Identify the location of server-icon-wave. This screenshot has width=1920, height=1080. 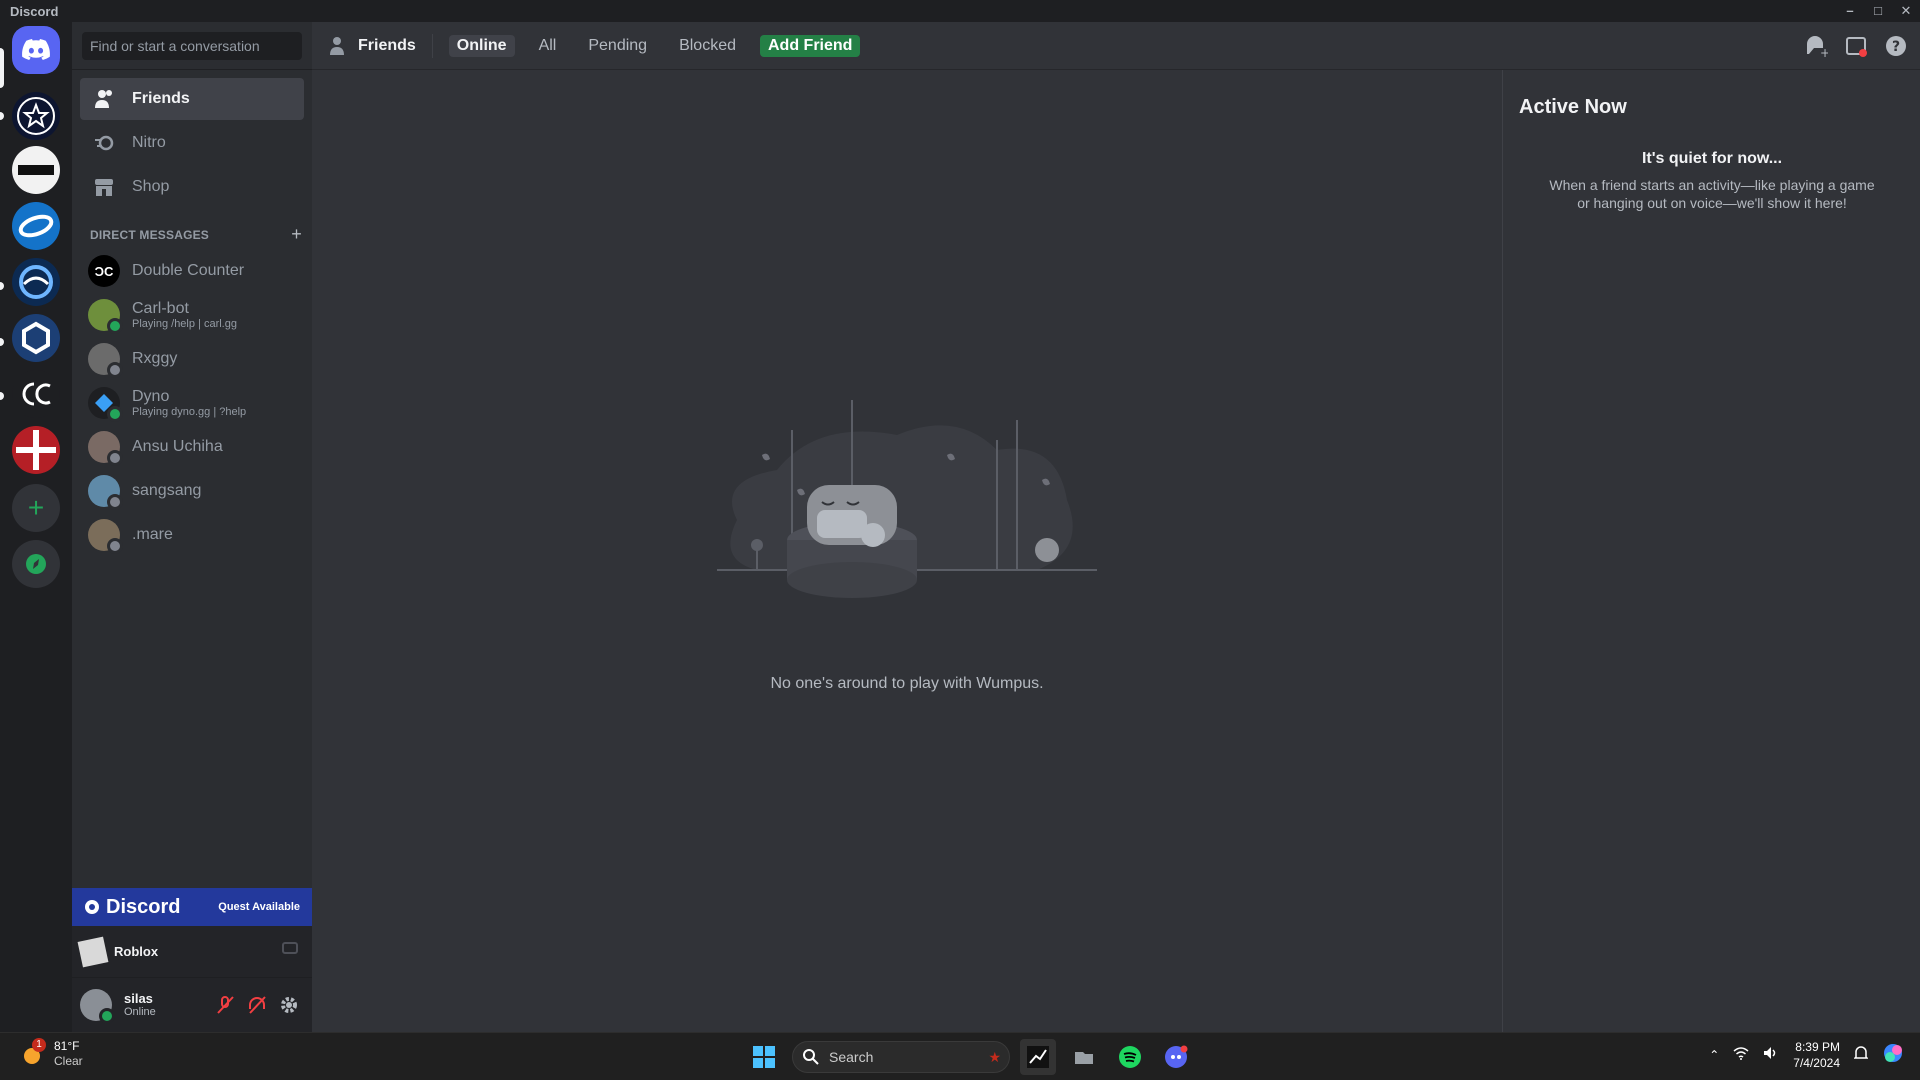
(36, 282).